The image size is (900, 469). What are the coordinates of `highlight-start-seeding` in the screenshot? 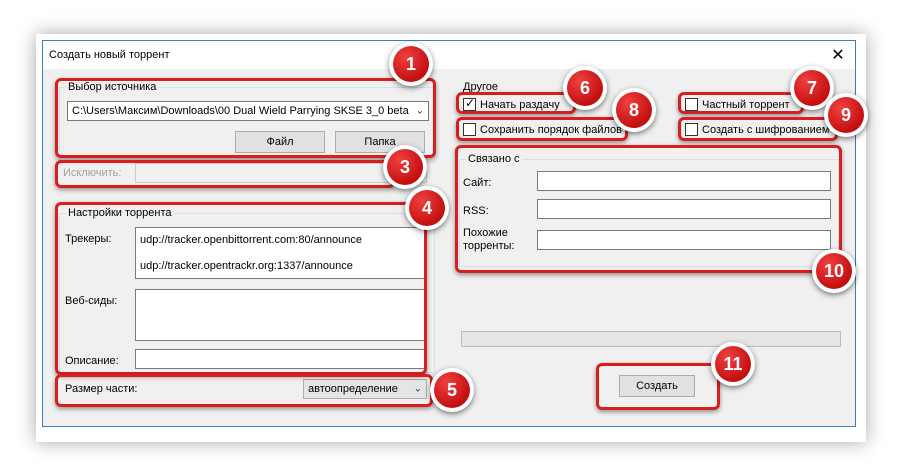 It's located at (516, 103).